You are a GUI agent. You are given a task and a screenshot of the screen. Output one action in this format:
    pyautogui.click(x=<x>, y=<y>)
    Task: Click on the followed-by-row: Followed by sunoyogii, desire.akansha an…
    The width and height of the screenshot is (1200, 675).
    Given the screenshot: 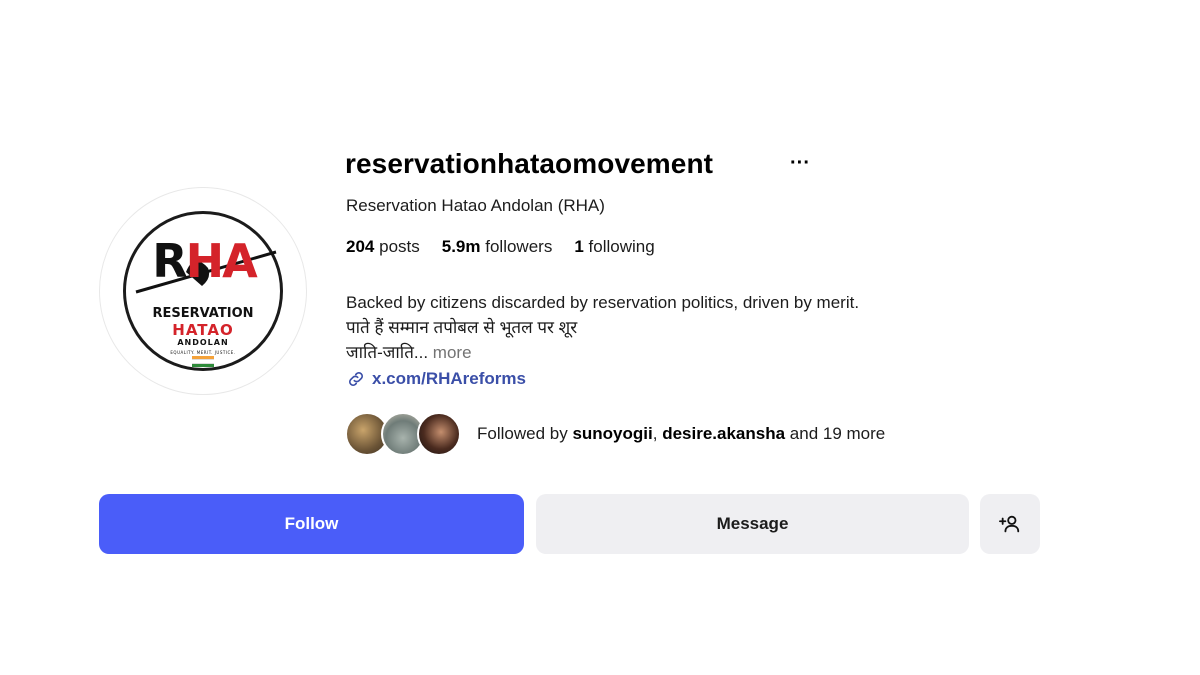 What is the action you would take?
    pyautogui.click(x=615, y=434)
    